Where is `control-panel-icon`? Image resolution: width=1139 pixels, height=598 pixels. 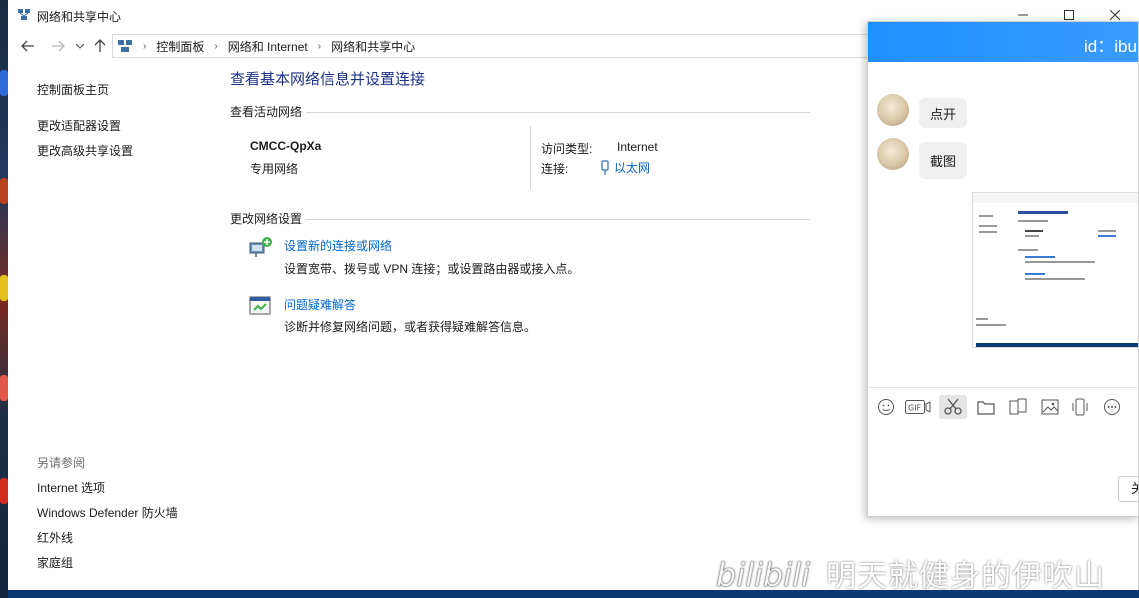 control-panel-icon is located at coordinates (125, 46).